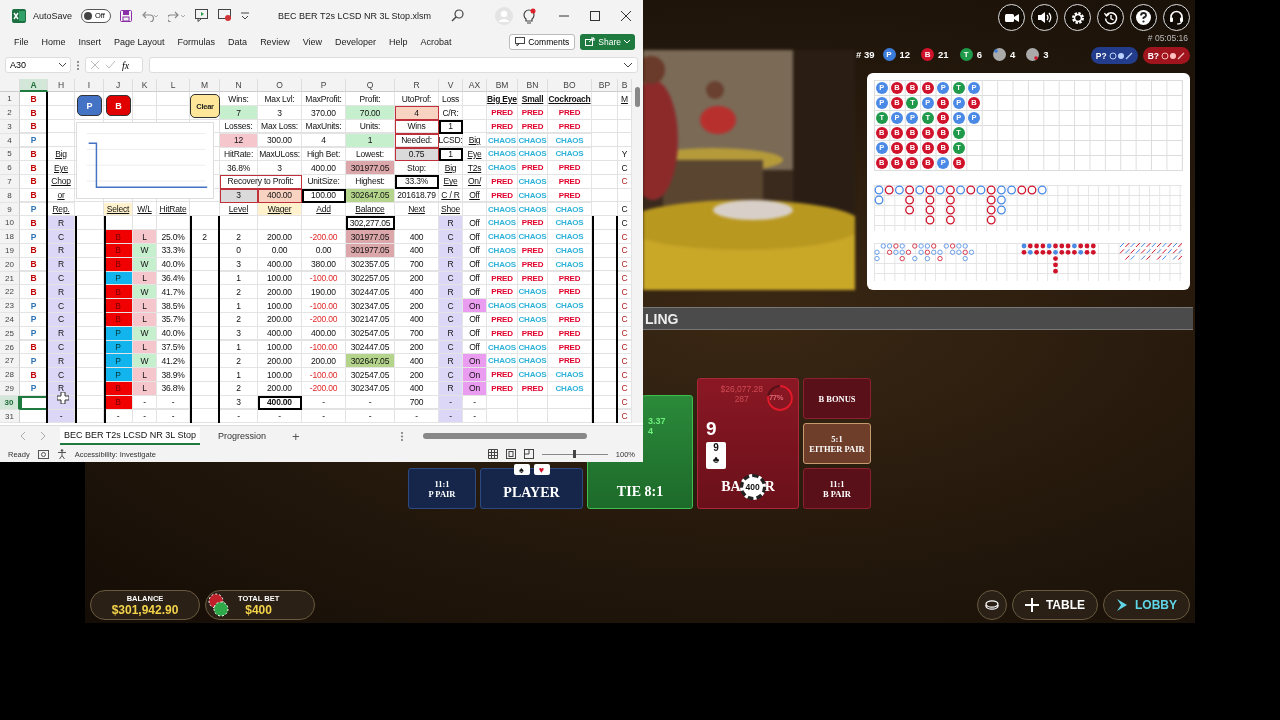 The image size is (1280, 720). I want to click on predict-button: B?, so click(1166, 55).